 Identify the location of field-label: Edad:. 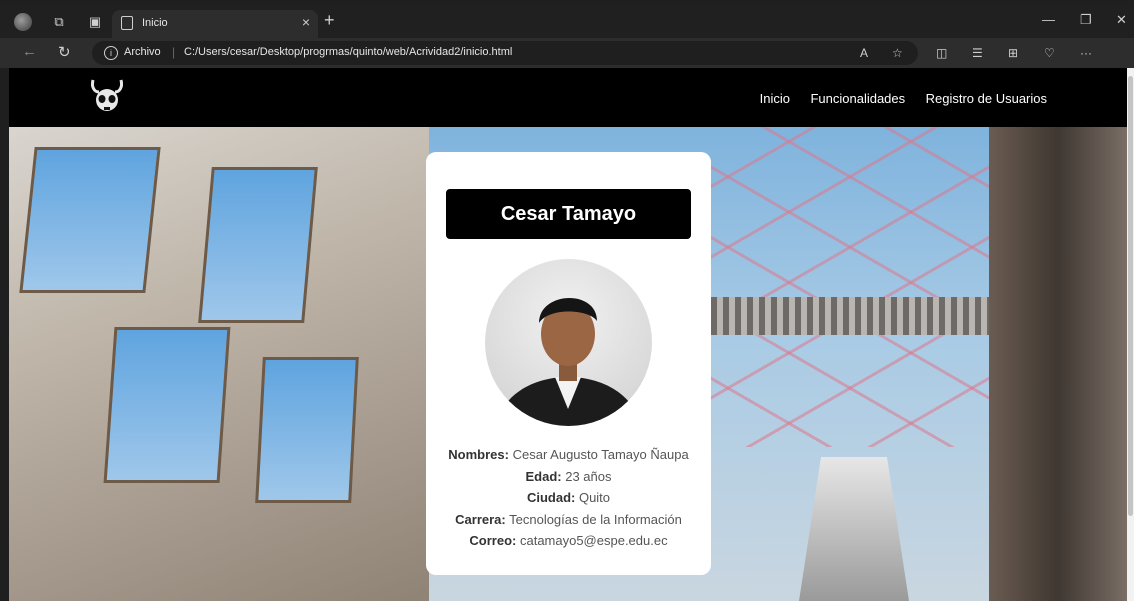
(543, 476).